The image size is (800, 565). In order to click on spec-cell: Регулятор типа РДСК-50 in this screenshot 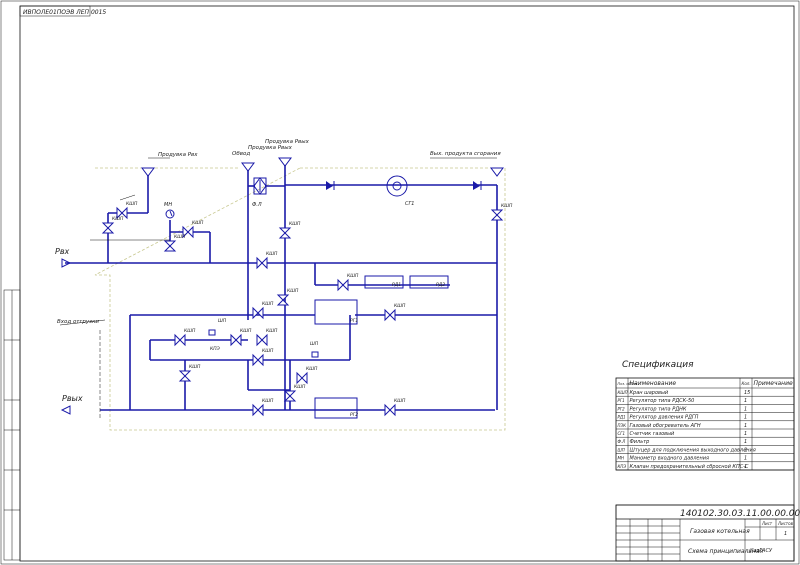, I will do `click(662, 401)`.